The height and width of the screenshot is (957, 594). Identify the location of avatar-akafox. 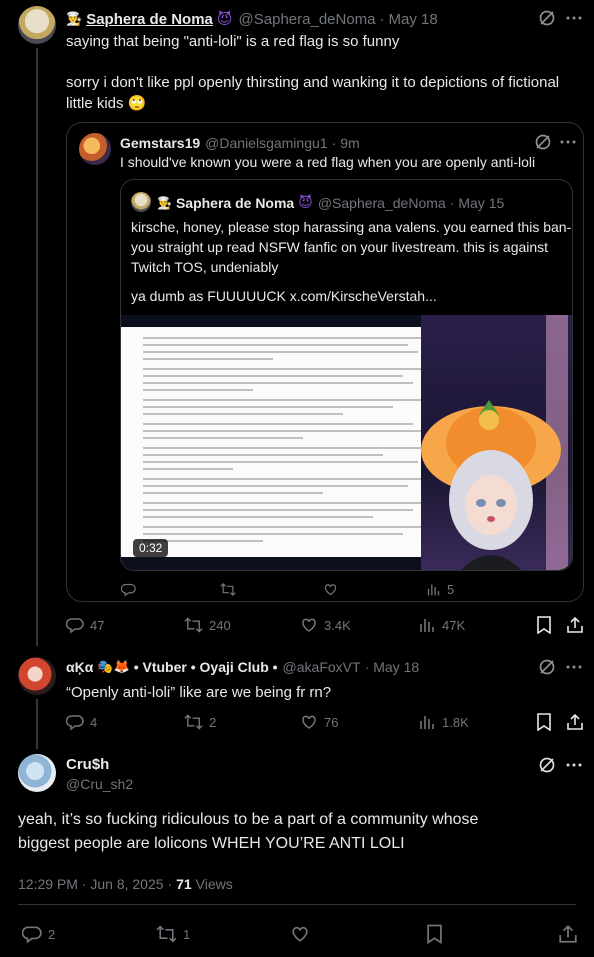
(37, 676).